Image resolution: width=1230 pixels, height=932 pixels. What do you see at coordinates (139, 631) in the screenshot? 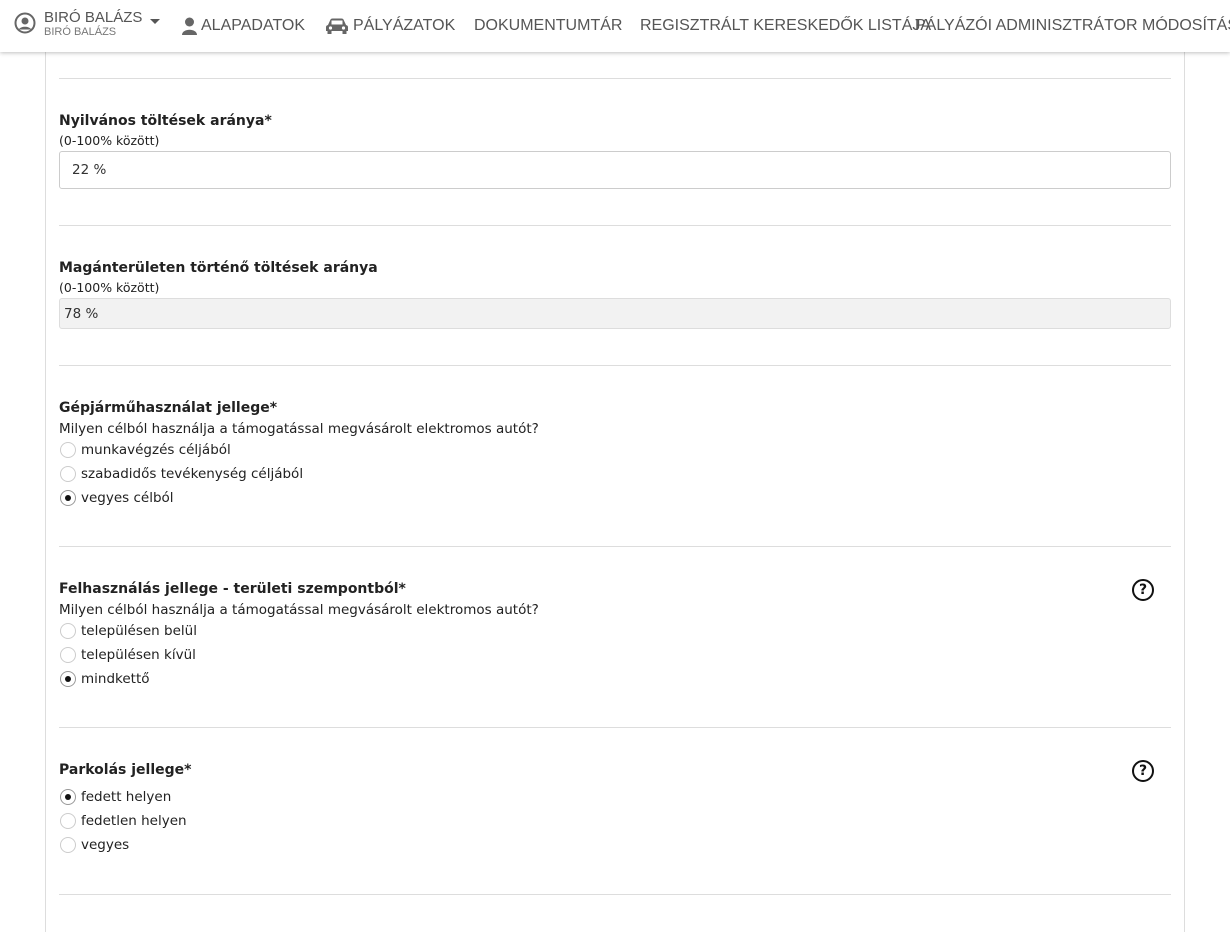
I see `radio-label: településen belül` at bounding box center [139, 631].